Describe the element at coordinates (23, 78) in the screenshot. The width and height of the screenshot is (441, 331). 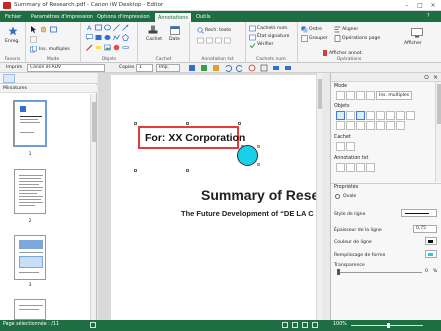
I see `bookmarks-tab-icon` at that location.